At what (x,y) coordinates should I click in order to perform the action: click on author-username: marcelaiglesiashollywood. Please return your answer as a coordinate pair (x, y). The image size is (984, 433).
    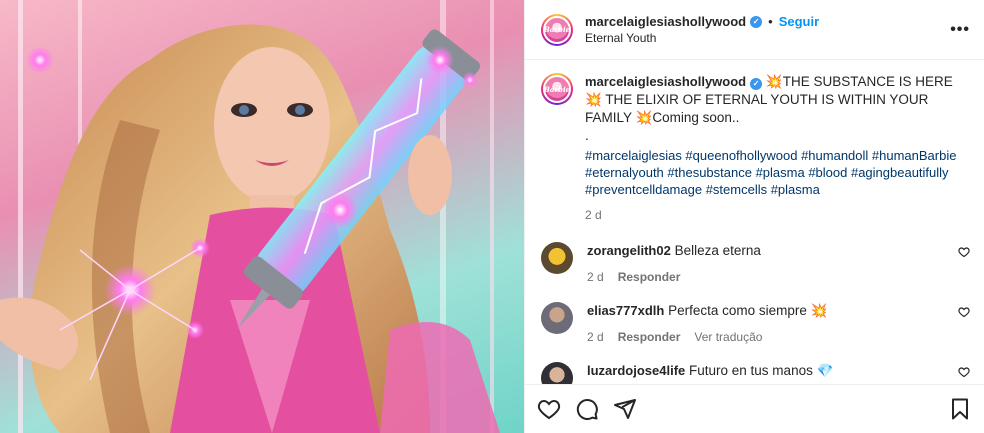
    Looking at the image, I should click on (665, 21).